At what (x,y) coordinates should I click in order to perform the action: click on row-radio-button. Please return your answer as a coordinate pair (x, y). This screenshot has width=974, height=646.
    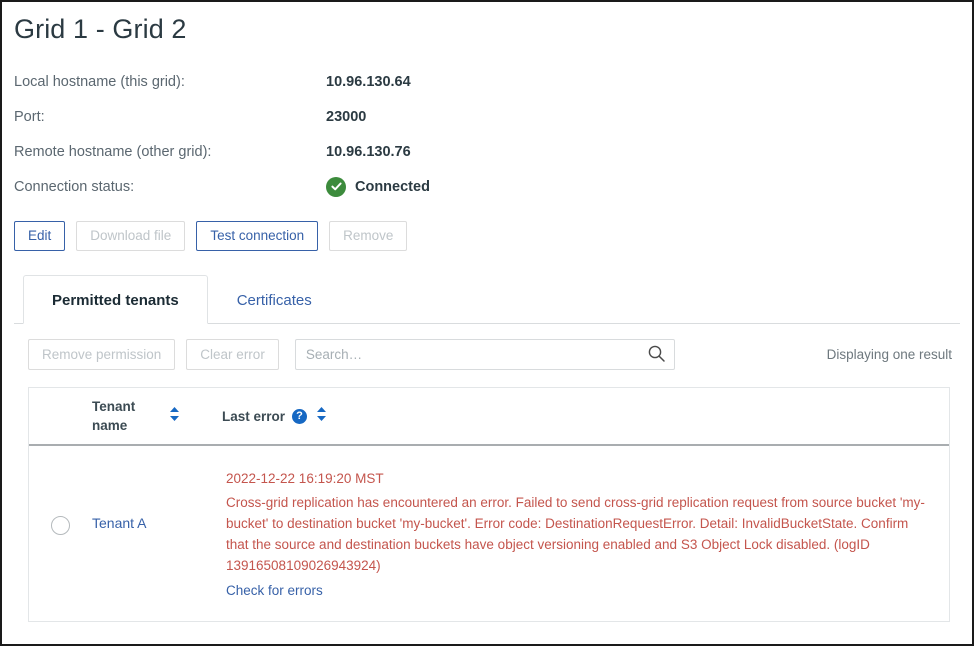
    Looking at the image, I should click on (60, 525).